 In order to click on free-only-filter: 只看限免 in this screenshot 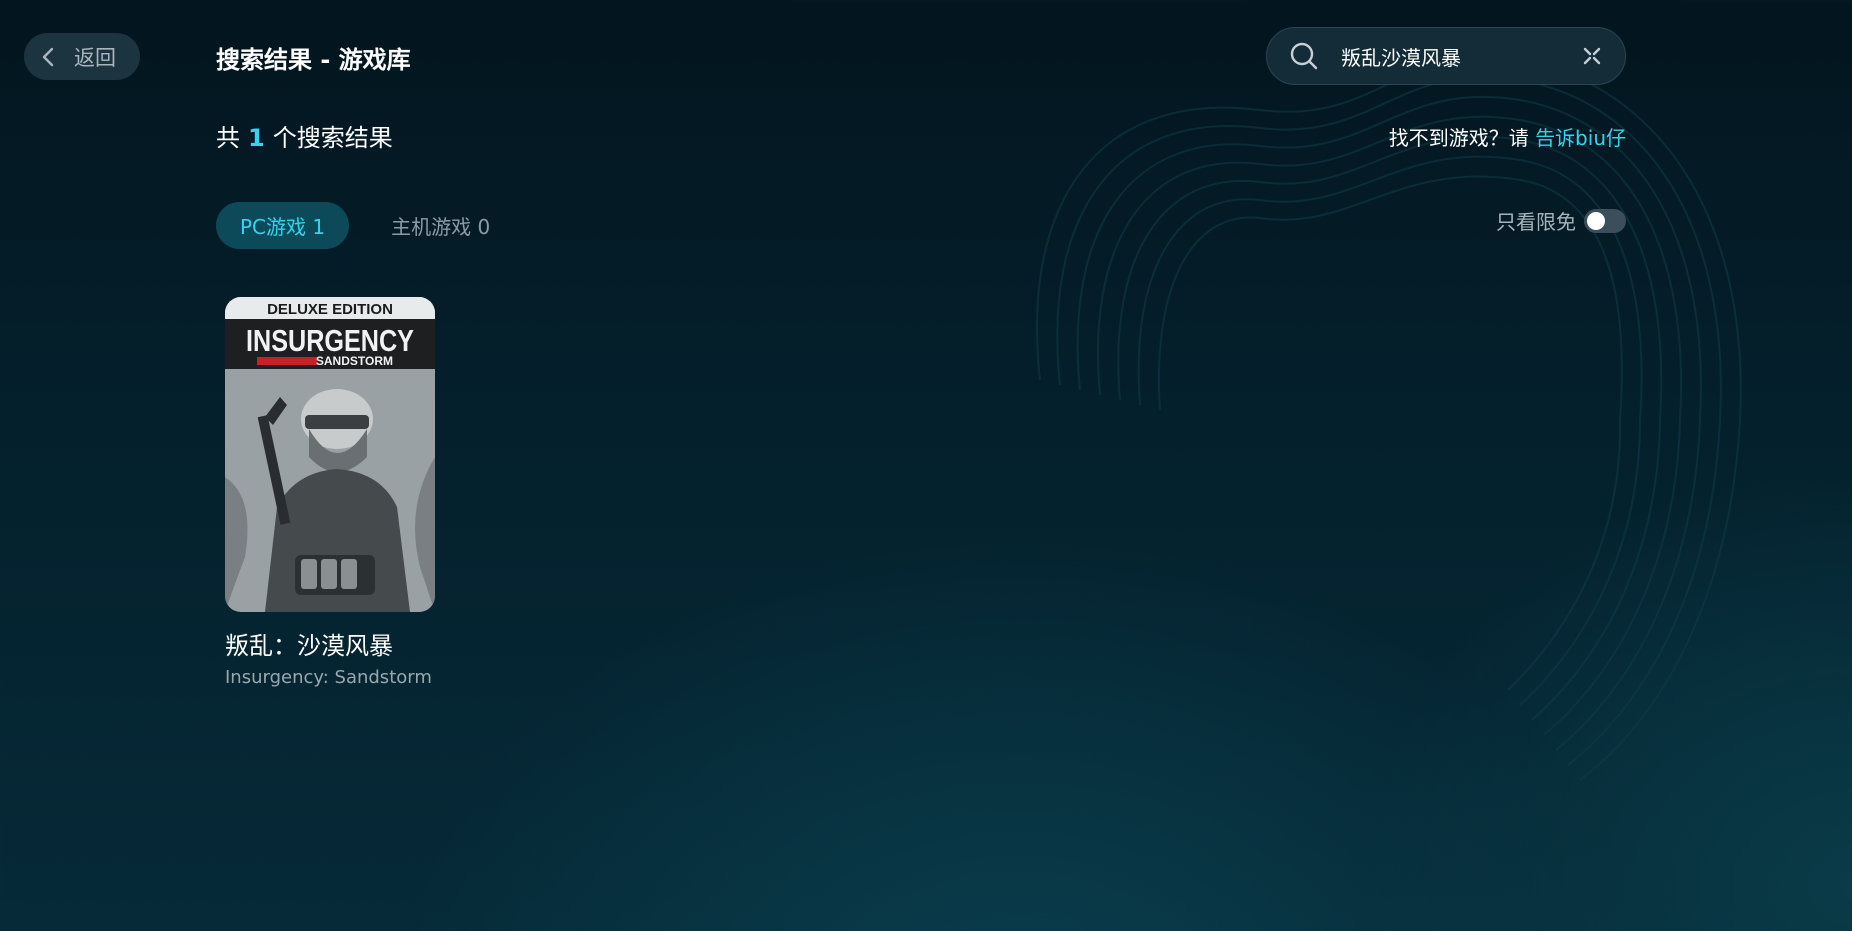, I will do `click(1561, 220)`.